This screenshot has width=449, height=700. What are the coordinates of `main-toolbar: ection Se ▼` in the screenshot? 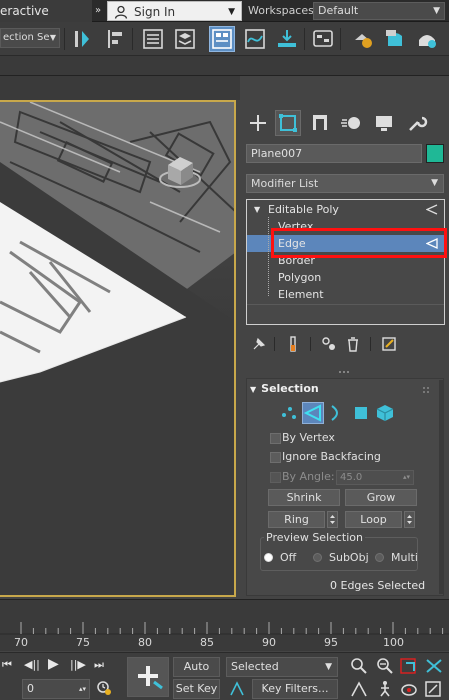 It's located at (224, 39).